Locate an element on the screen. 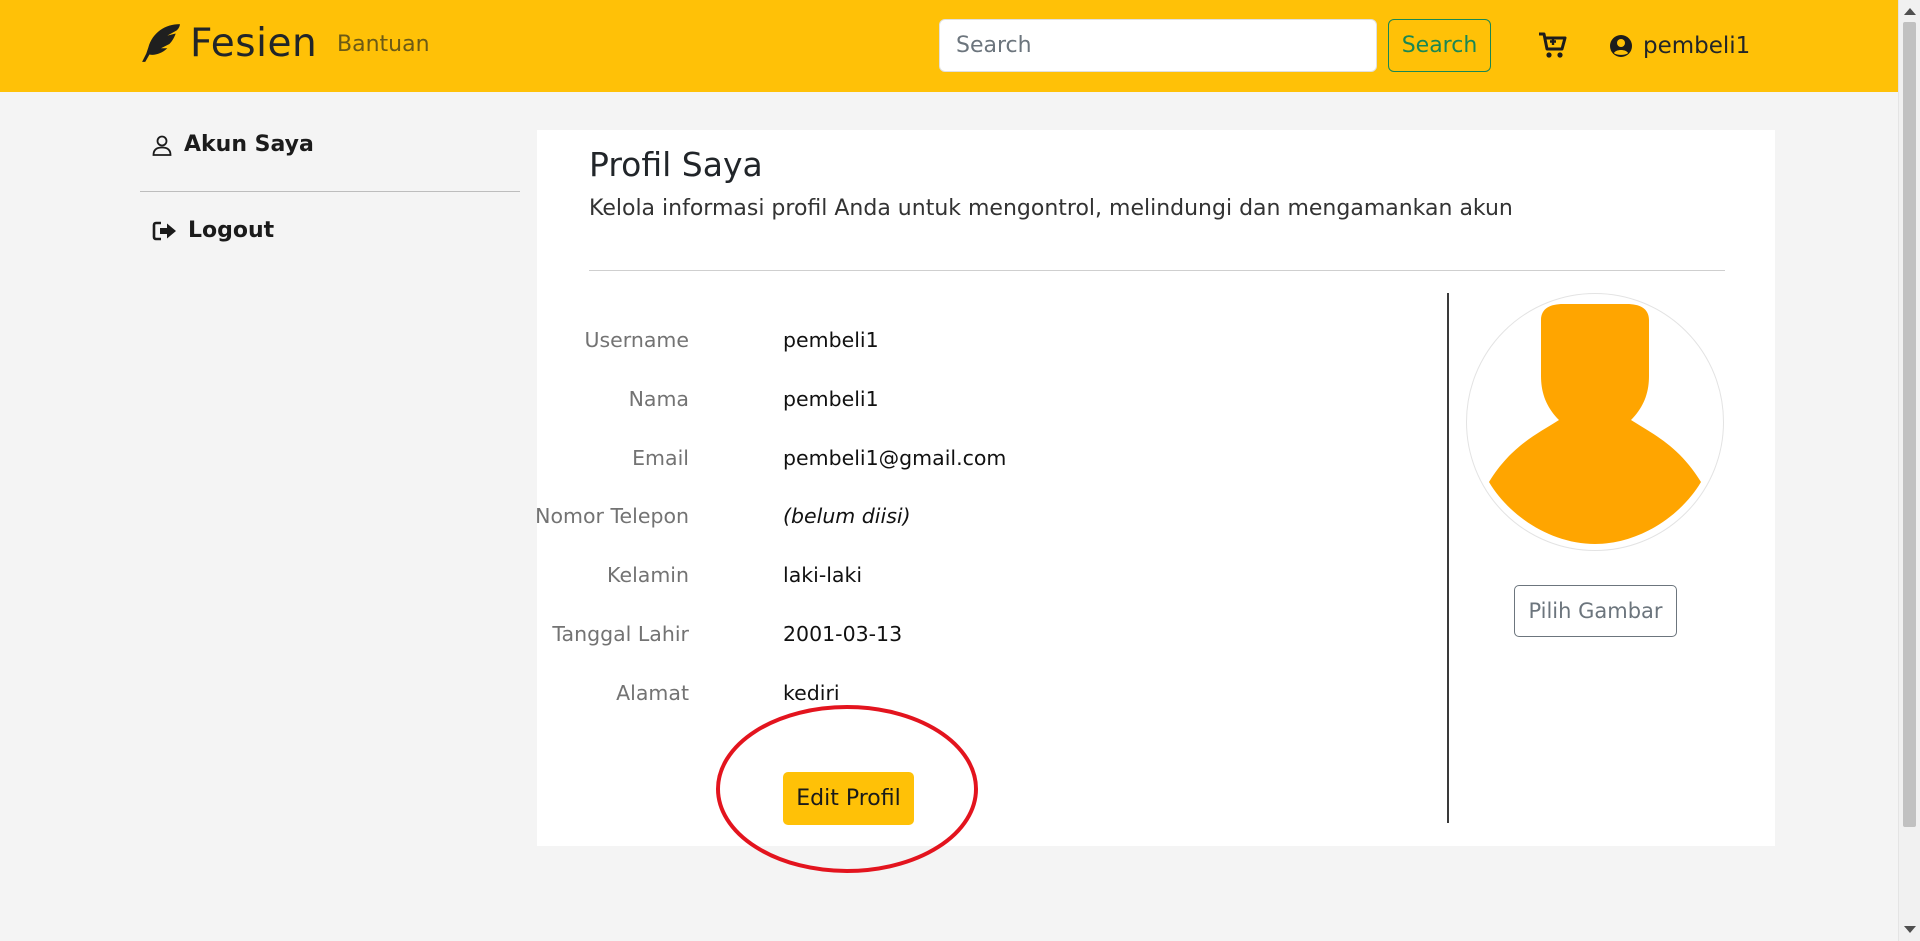 This screenshot has height=941, width=1920. field-row-address: Alamat kediri is located at coordinates (937, 696).